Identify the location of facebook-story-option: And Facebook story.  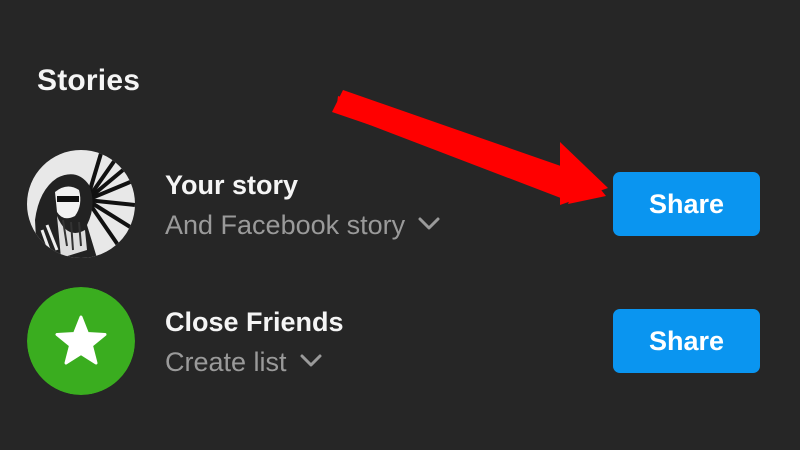
(303, 225).